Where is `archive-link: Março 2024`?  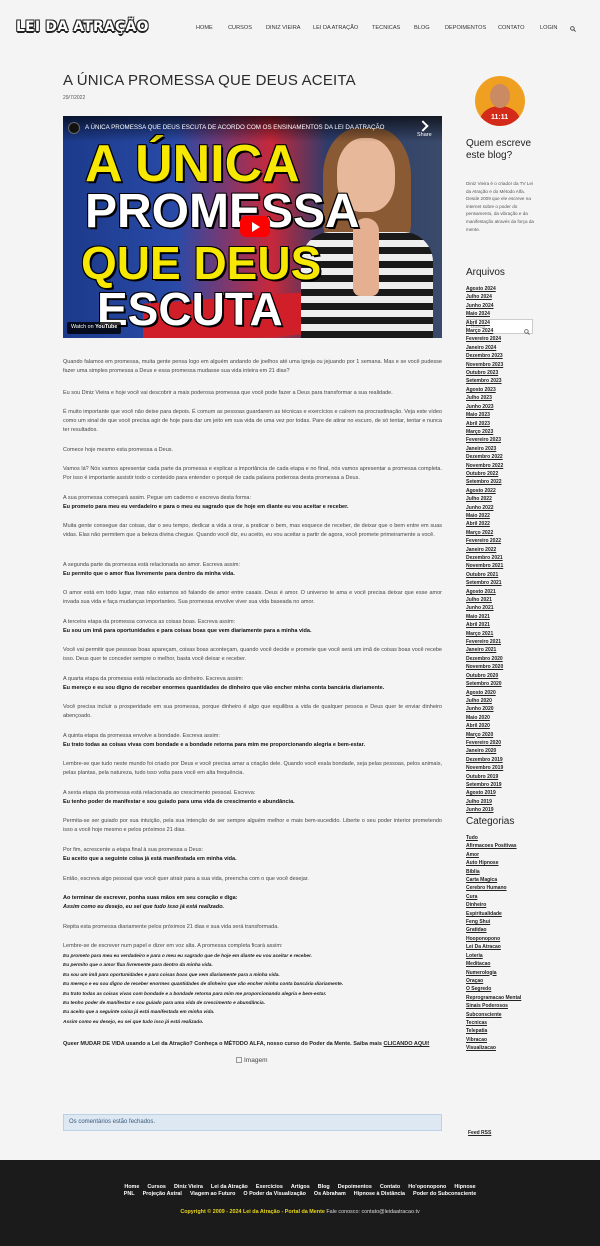 archive-link: Março 2024 is located at coordinates (501, 331).